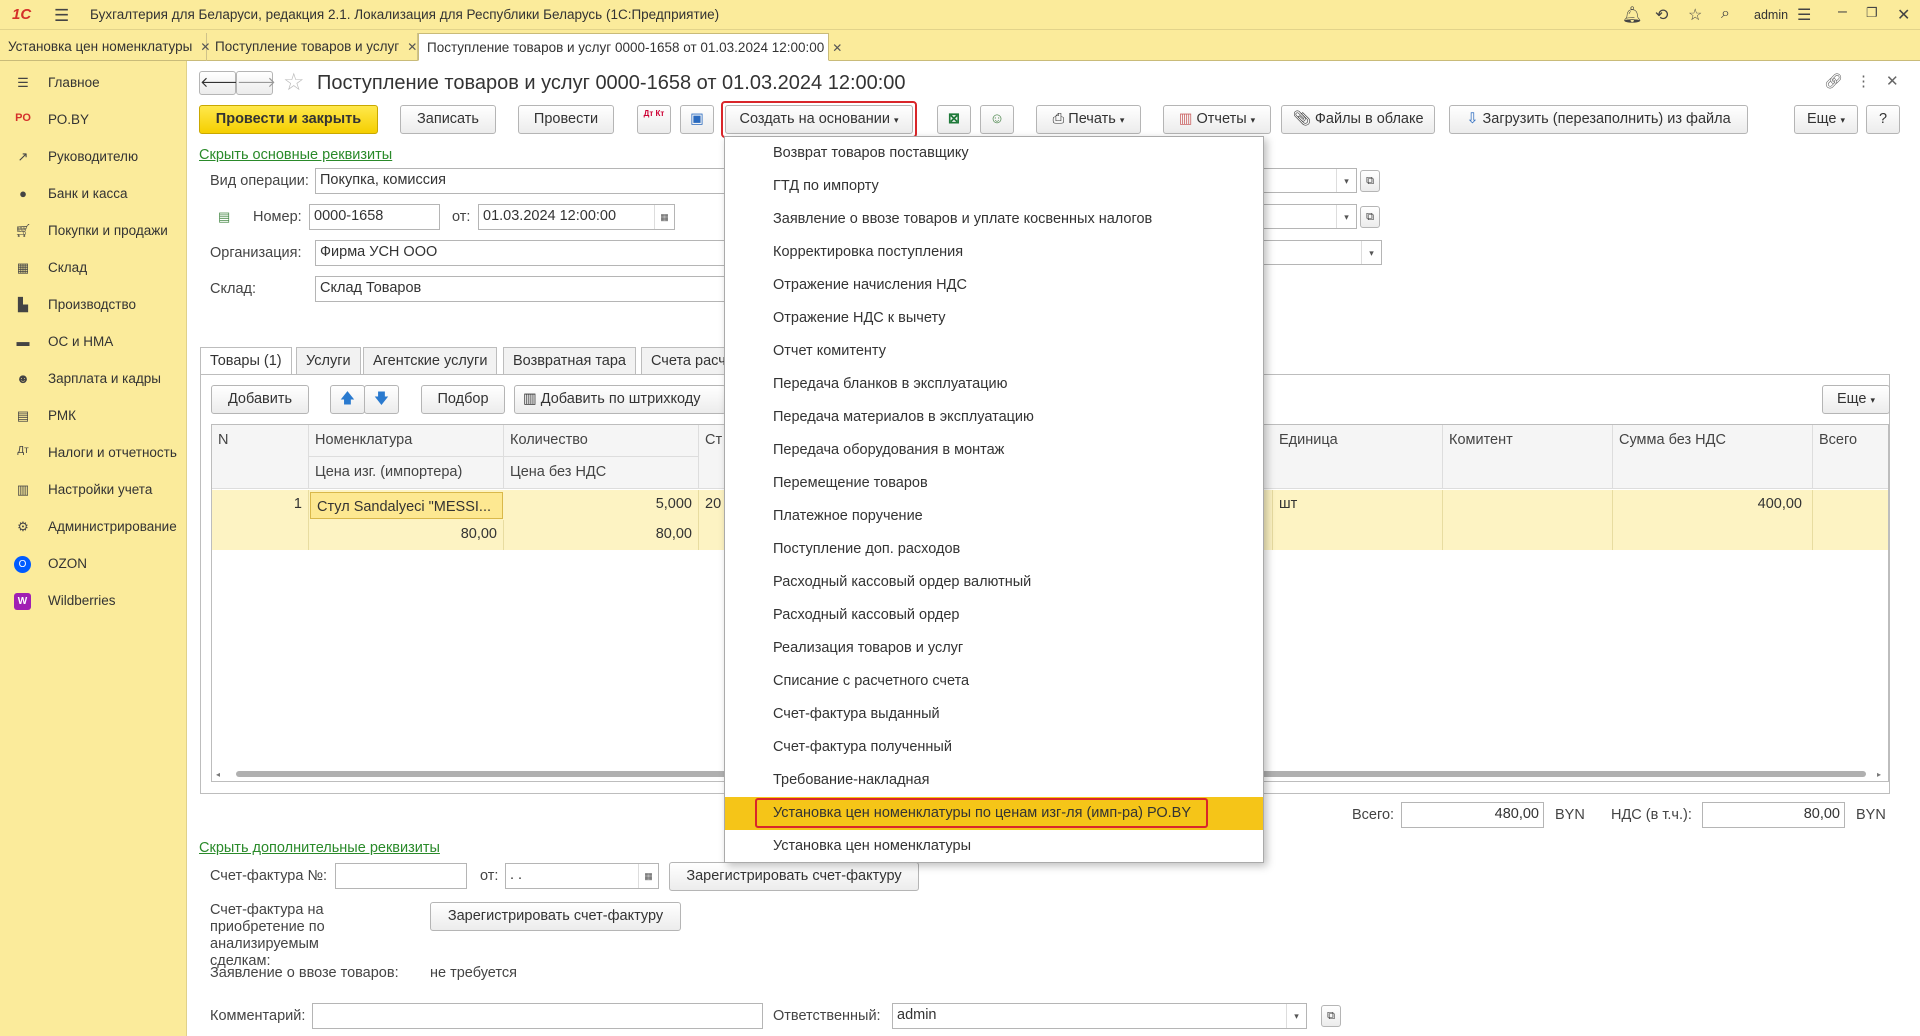 This screenshot has height=1036, width=1920. I want to click on tab-price-setting: Установка цен номенклатуры ✕, so click(105, 47).